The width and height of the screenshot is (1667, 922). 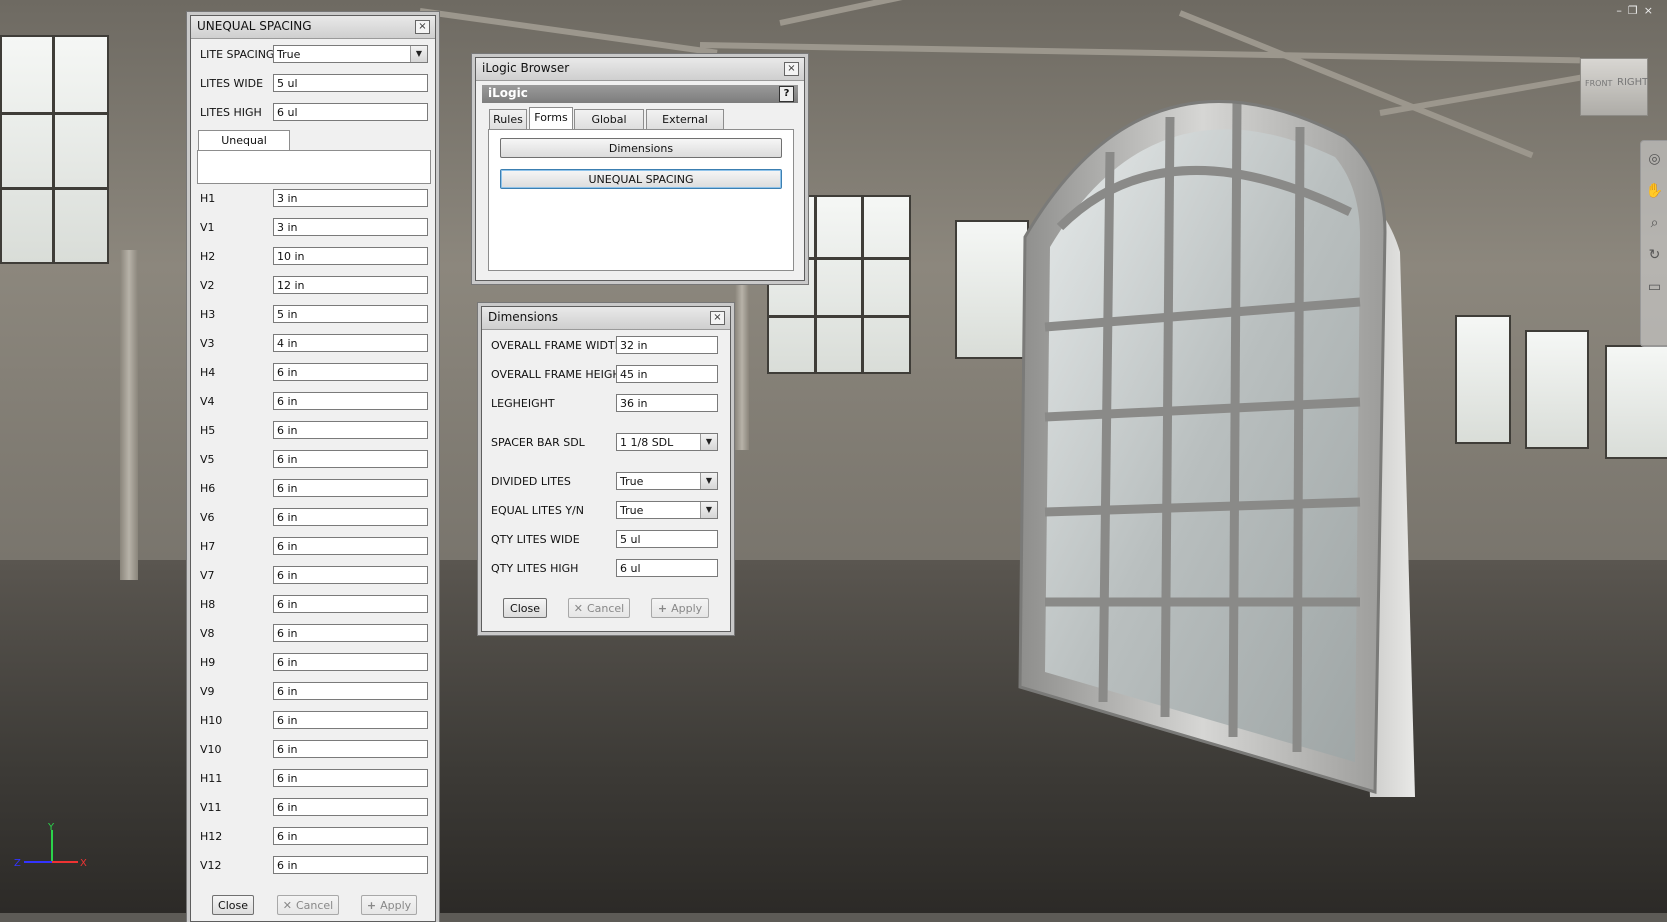 I want to click on look-at-icon: ▭, so click(x=1655, y=287).